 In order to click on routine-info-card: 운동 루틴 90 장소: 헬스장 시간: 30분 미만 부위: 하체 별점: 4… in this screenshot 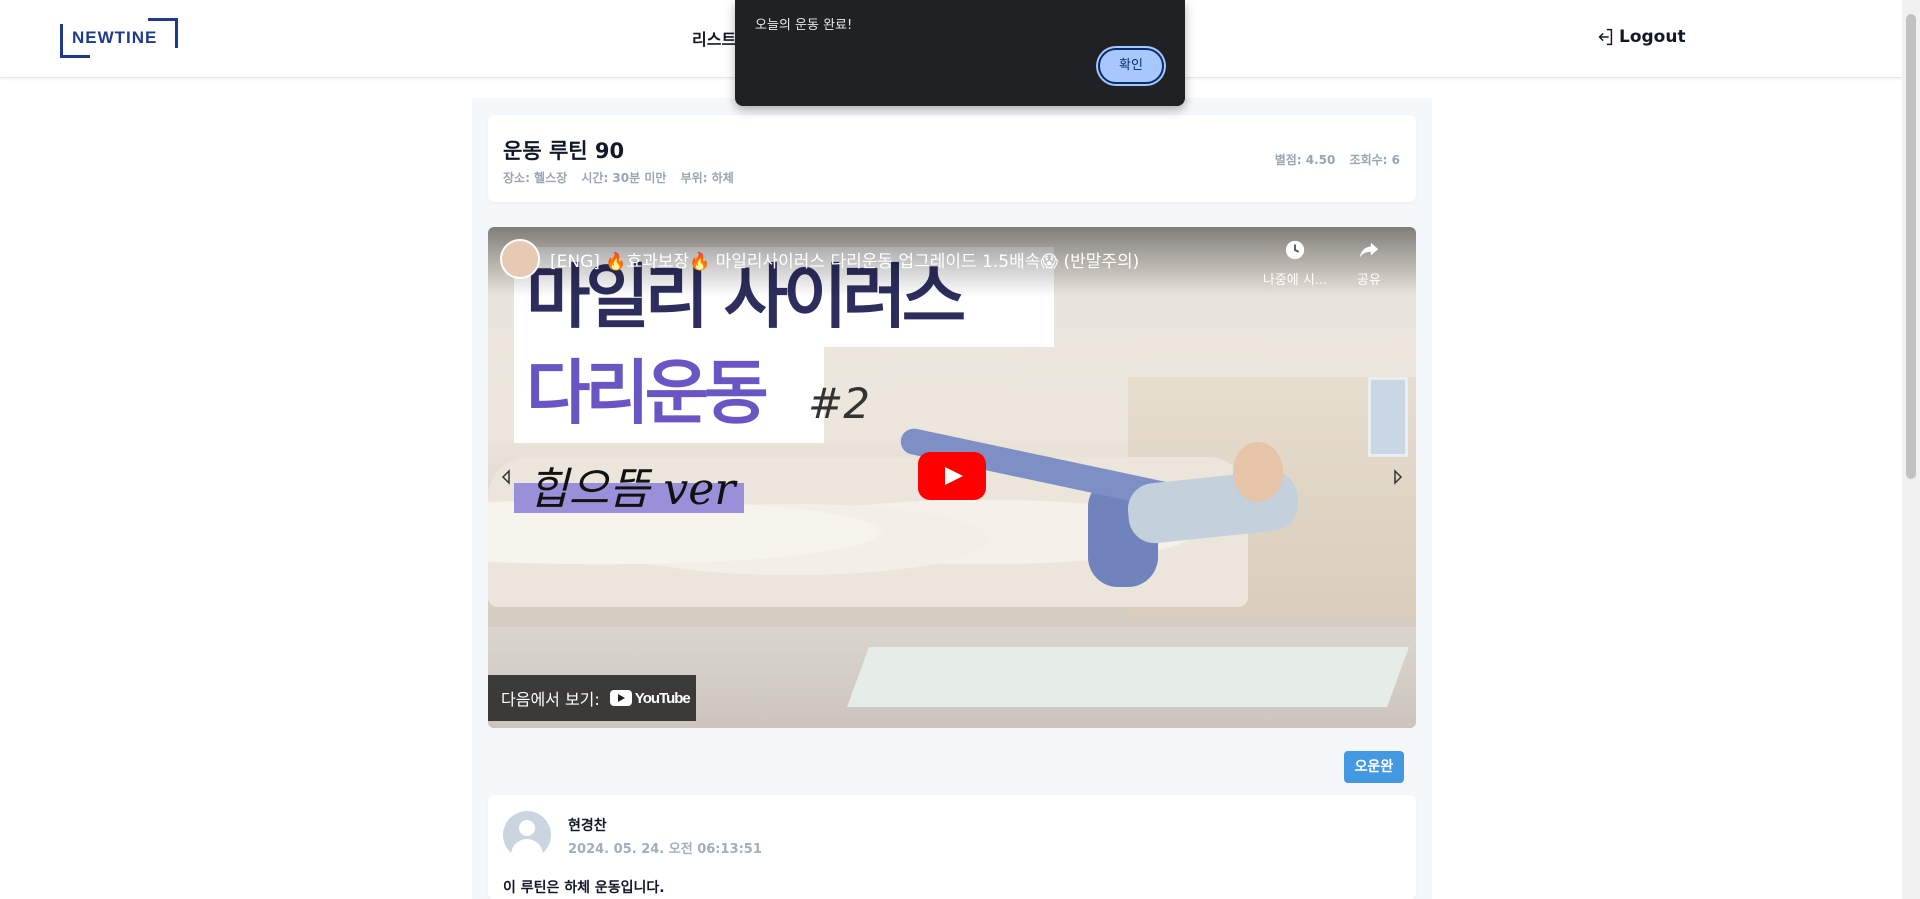, I will do `click(952, 158)`.